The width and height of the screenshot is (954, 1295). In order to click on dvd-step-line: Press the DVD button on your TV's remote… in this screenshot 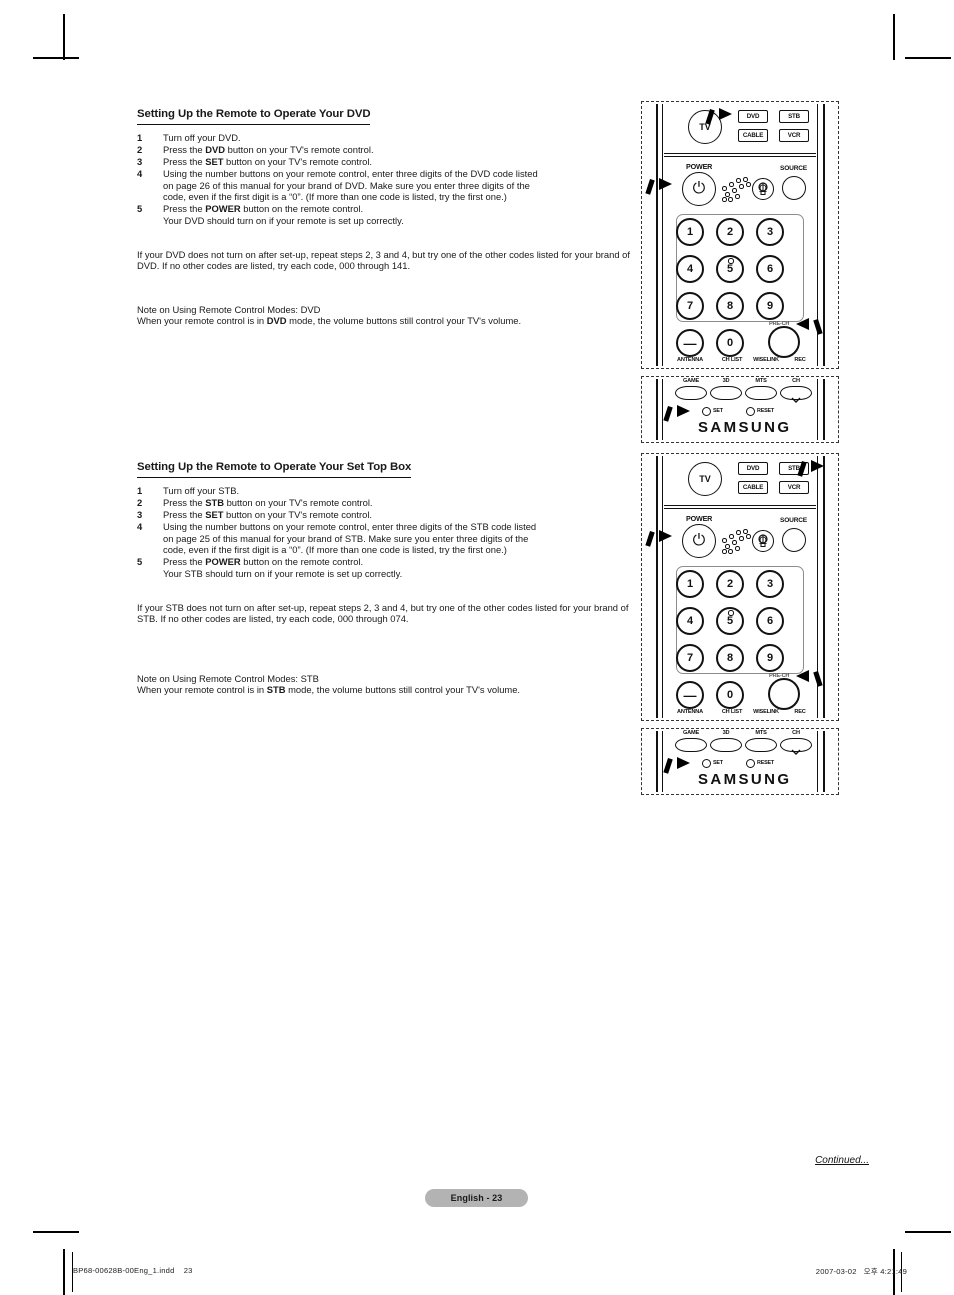, I will do `click(268, 149)`.